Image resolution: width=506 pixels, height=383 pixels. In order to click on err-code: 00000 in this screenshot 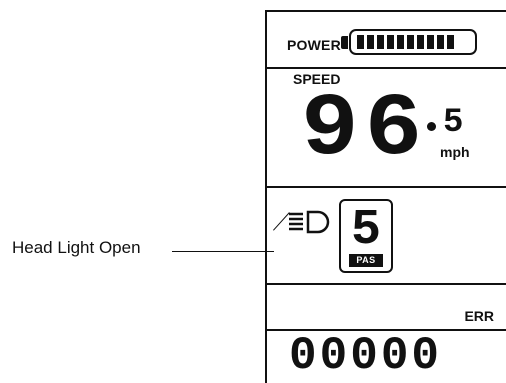, I will do `click(366, 356)`.